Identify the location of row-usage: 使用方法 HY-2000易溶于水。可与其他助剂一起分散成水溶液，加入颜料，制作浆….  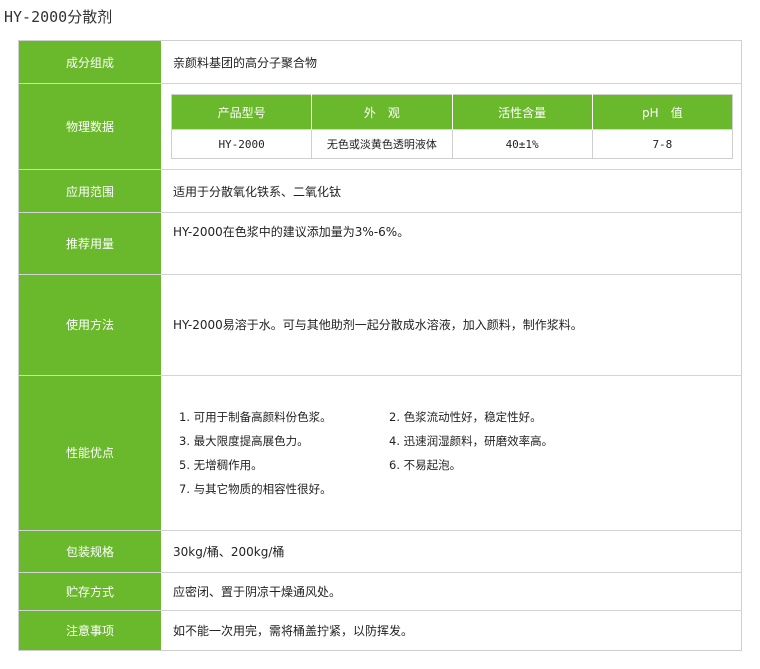
(380, 325).